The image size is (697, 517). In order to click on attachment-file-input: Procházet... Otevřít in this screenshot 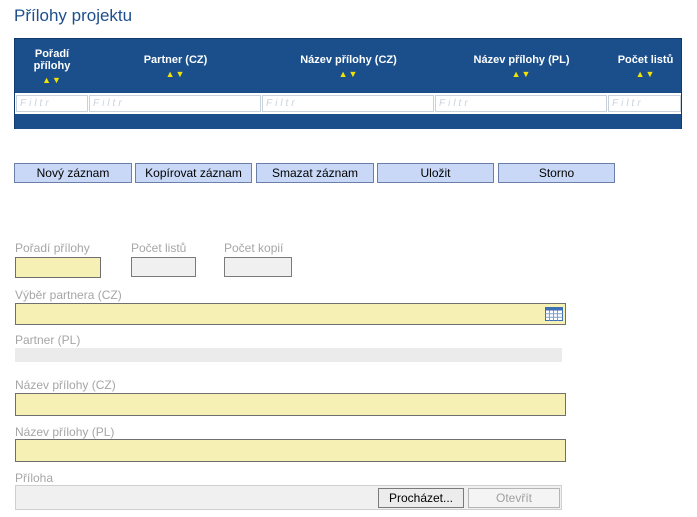, I will do `click(288, 497)`.